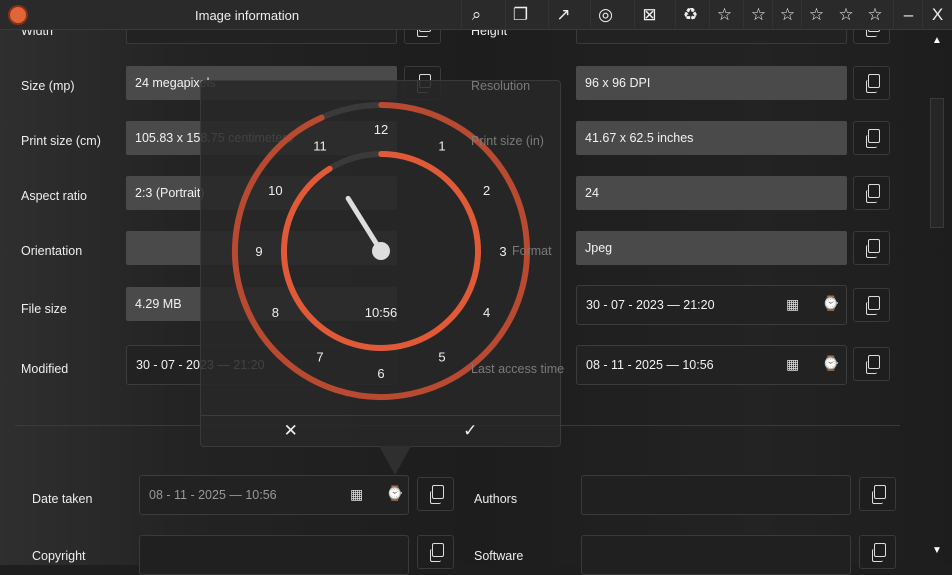 This screenshot has height=575, width=952. I want to click on created-field: 30 - 07 - 2023 — 21:20, so click(711, 305).